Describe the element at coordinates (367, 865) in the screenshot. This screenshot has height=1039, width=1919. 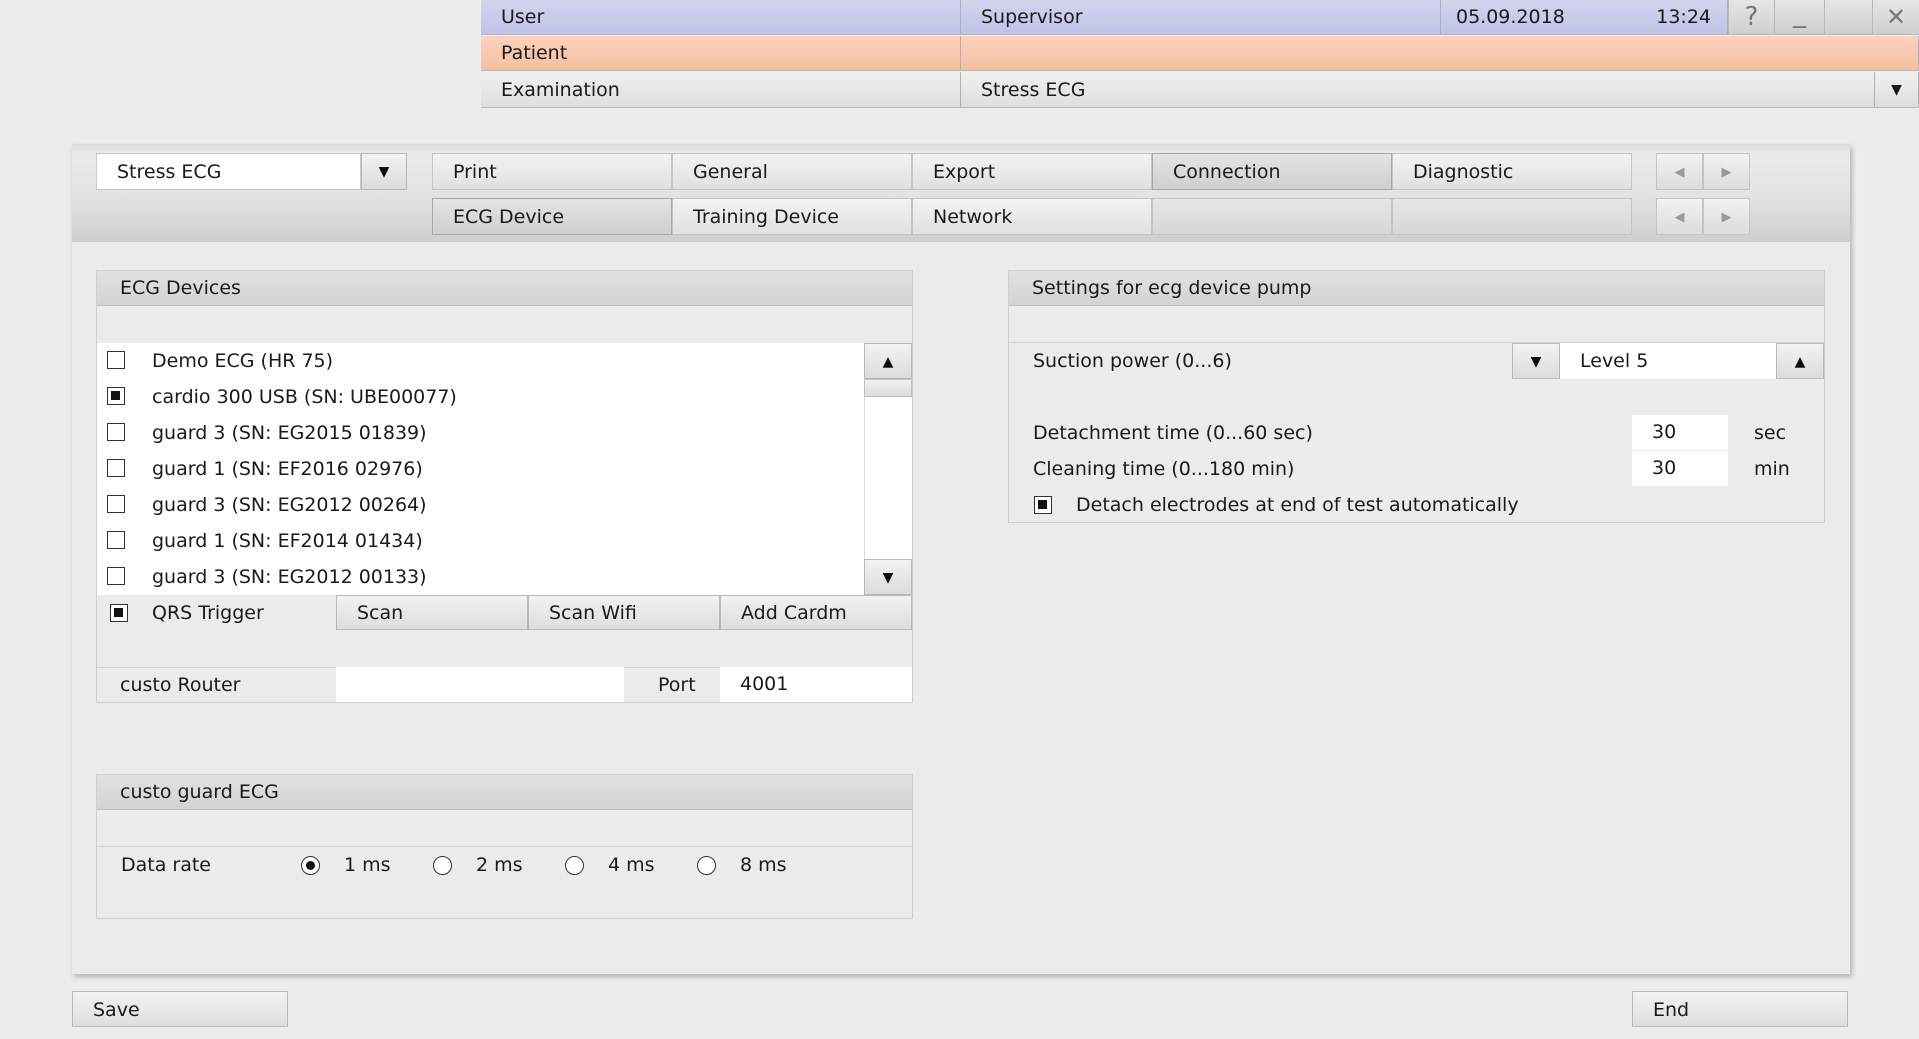
I see `rate-label-1ms: 1 ms` at that location.